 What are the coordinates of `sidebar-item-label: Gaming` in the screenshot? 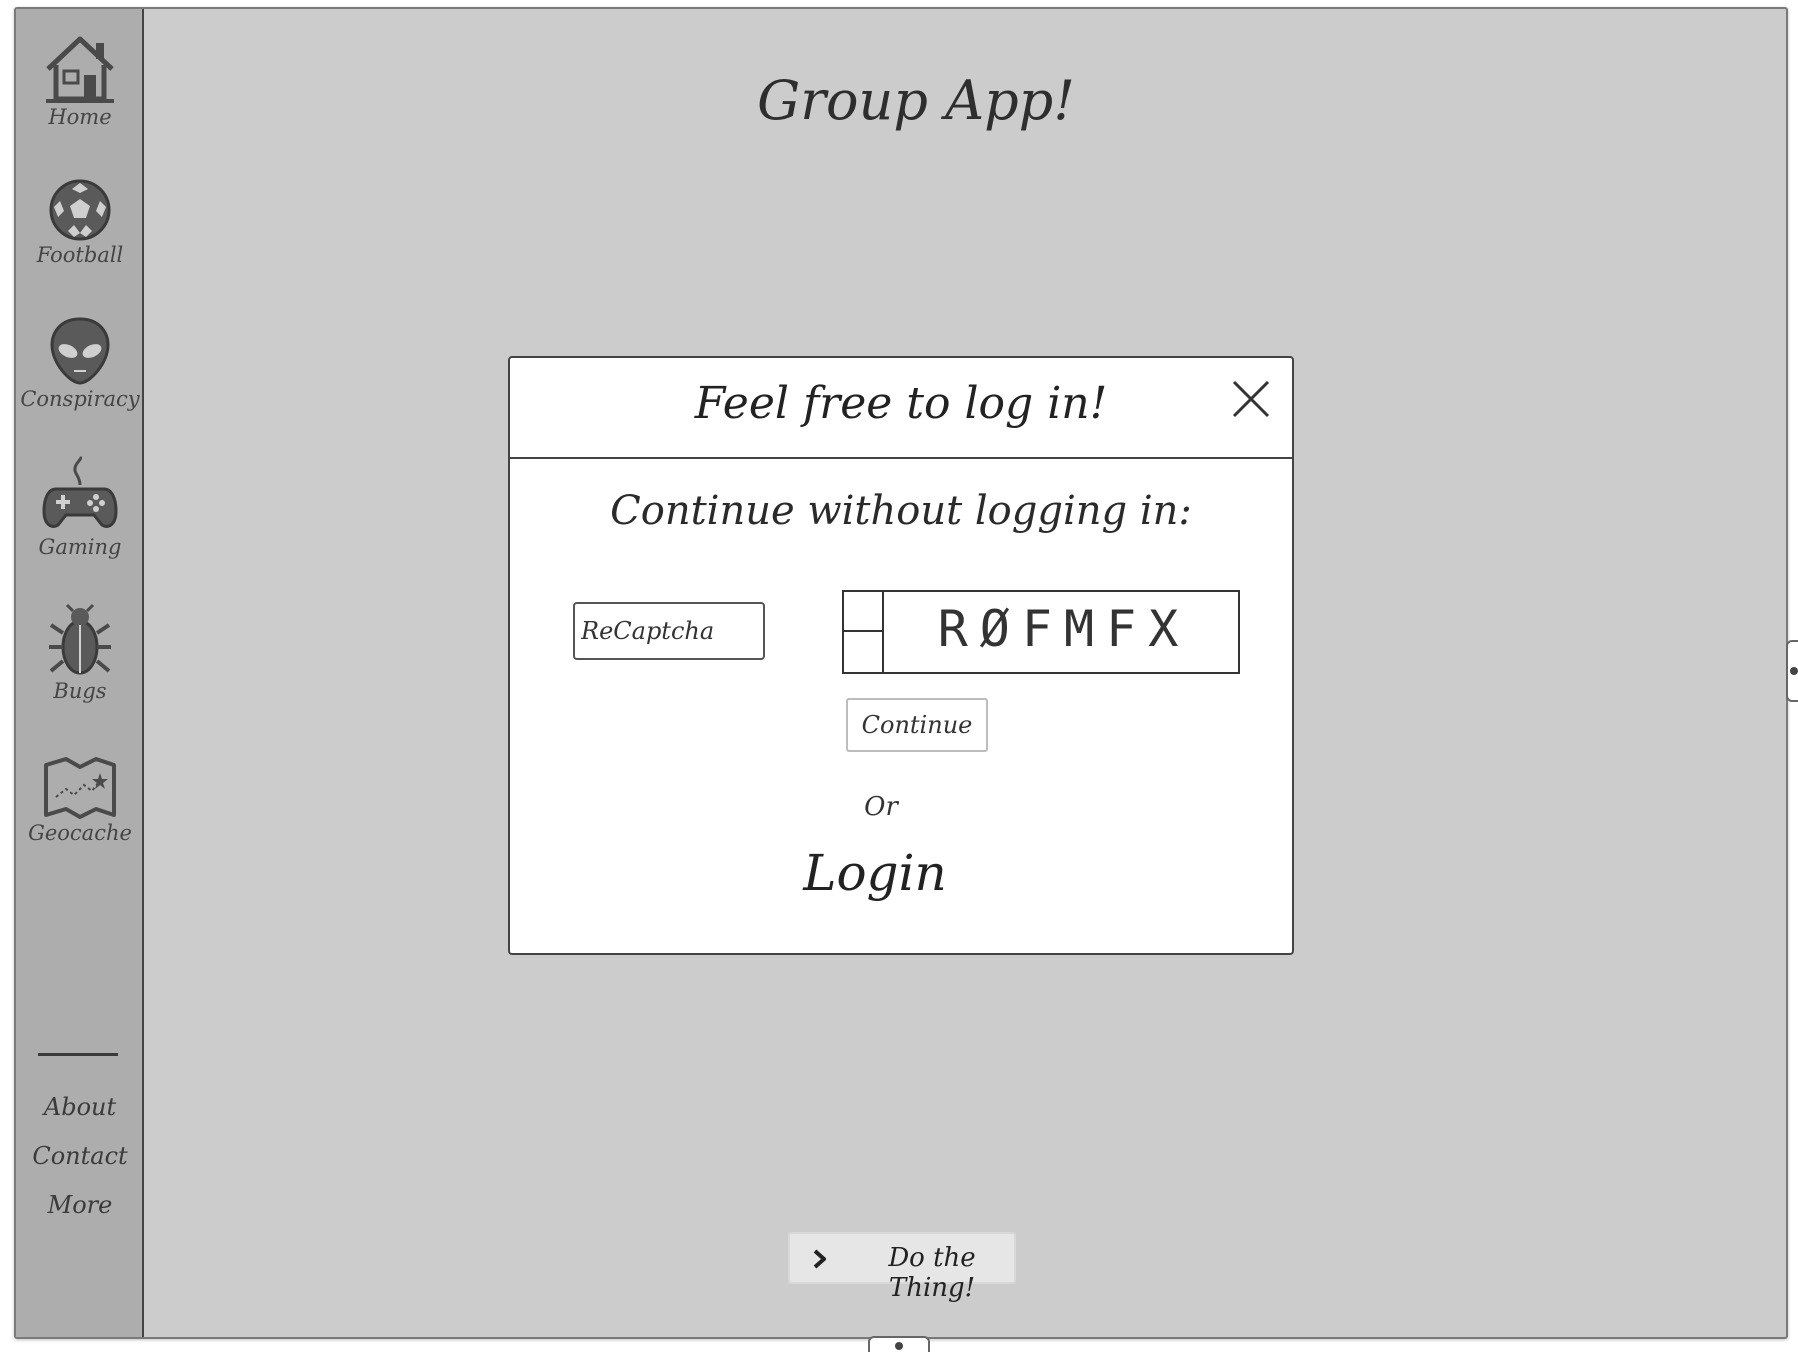 It's located at (80, 547).